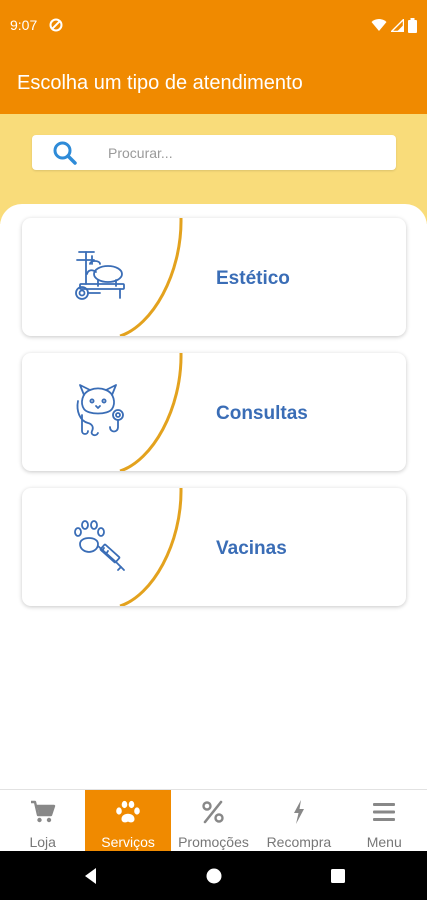 The height and width of the screenshot is (900, 427). I want to click on paw-icon, so click(128, 811).